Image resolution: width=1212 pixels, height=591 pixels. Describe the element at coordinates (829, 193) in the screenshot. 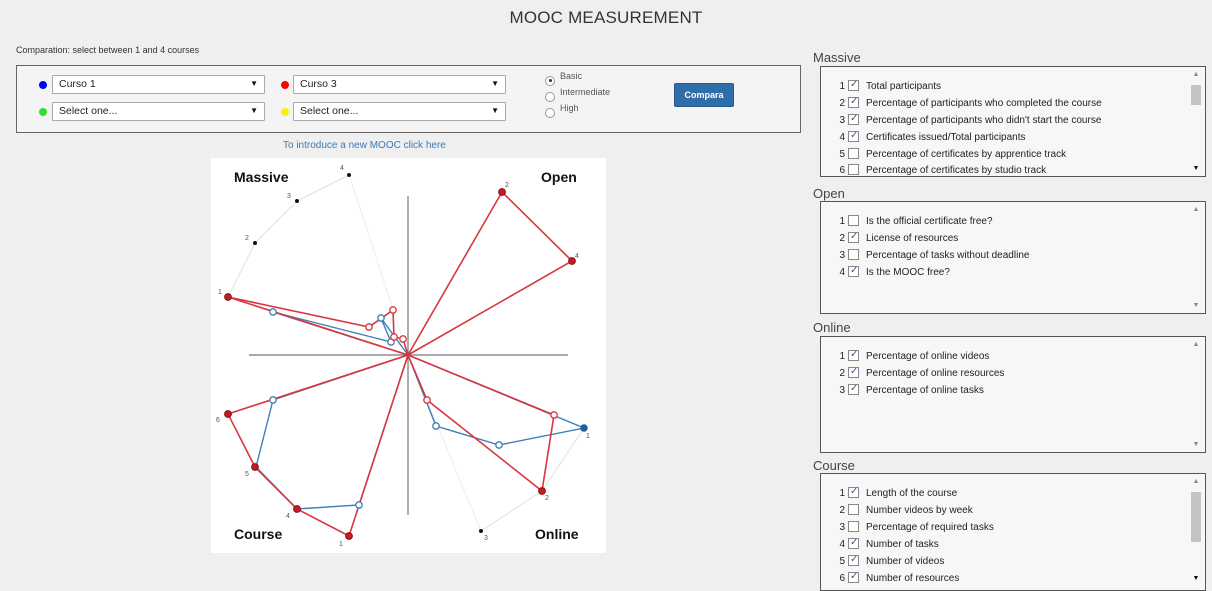

I see `section-label-open: Open` at that location.